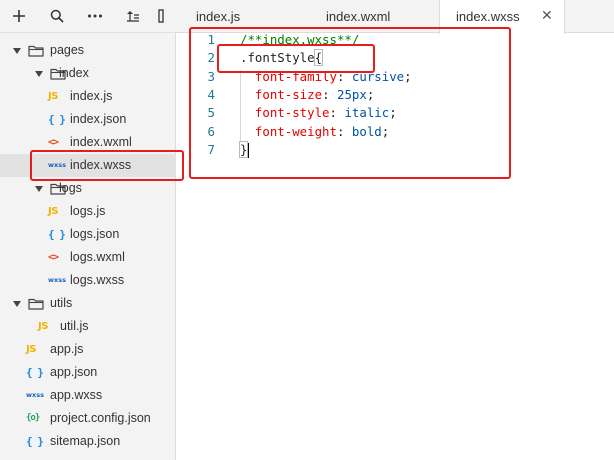 The image size is (614, 460). Describe the element at coordinates (107, 165) in the screenshot. I see `highlight-box-file` at that location.